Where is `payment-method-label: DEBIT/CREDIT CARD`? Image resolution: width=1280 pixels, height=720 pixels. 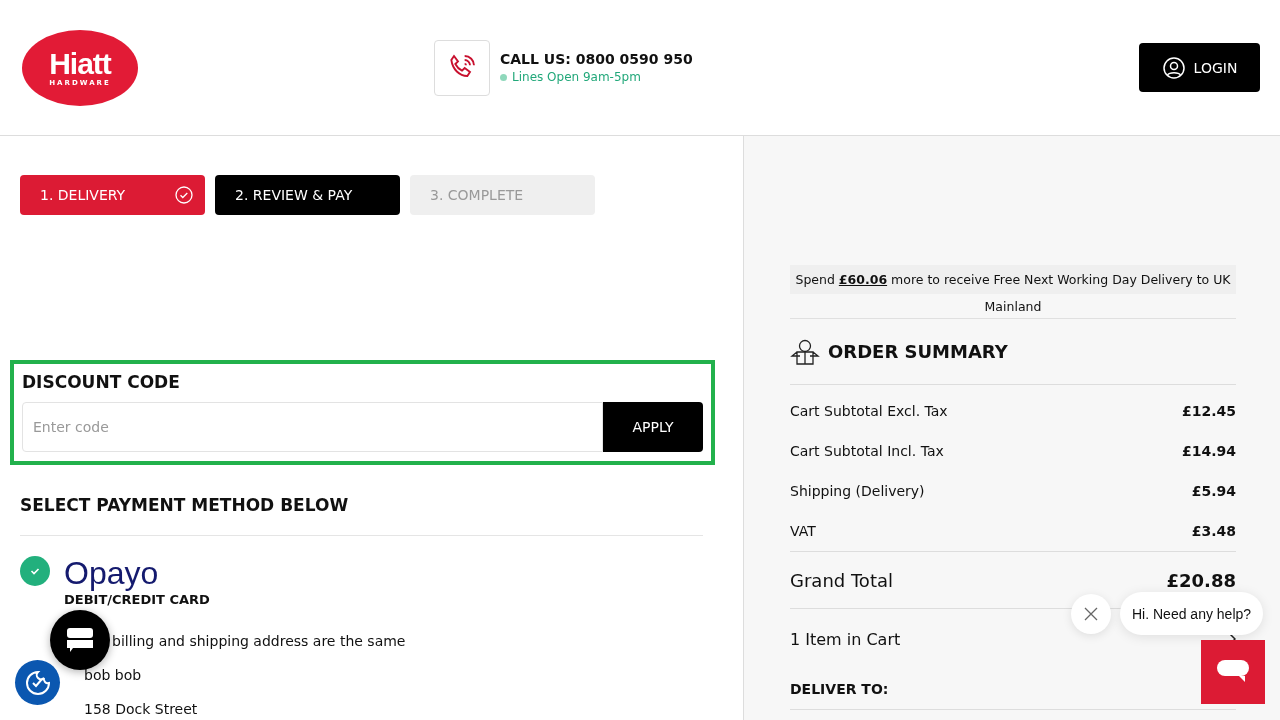
payment-method-label: DEBIT/CREDIT CARD is located at coordinates (137, 599).